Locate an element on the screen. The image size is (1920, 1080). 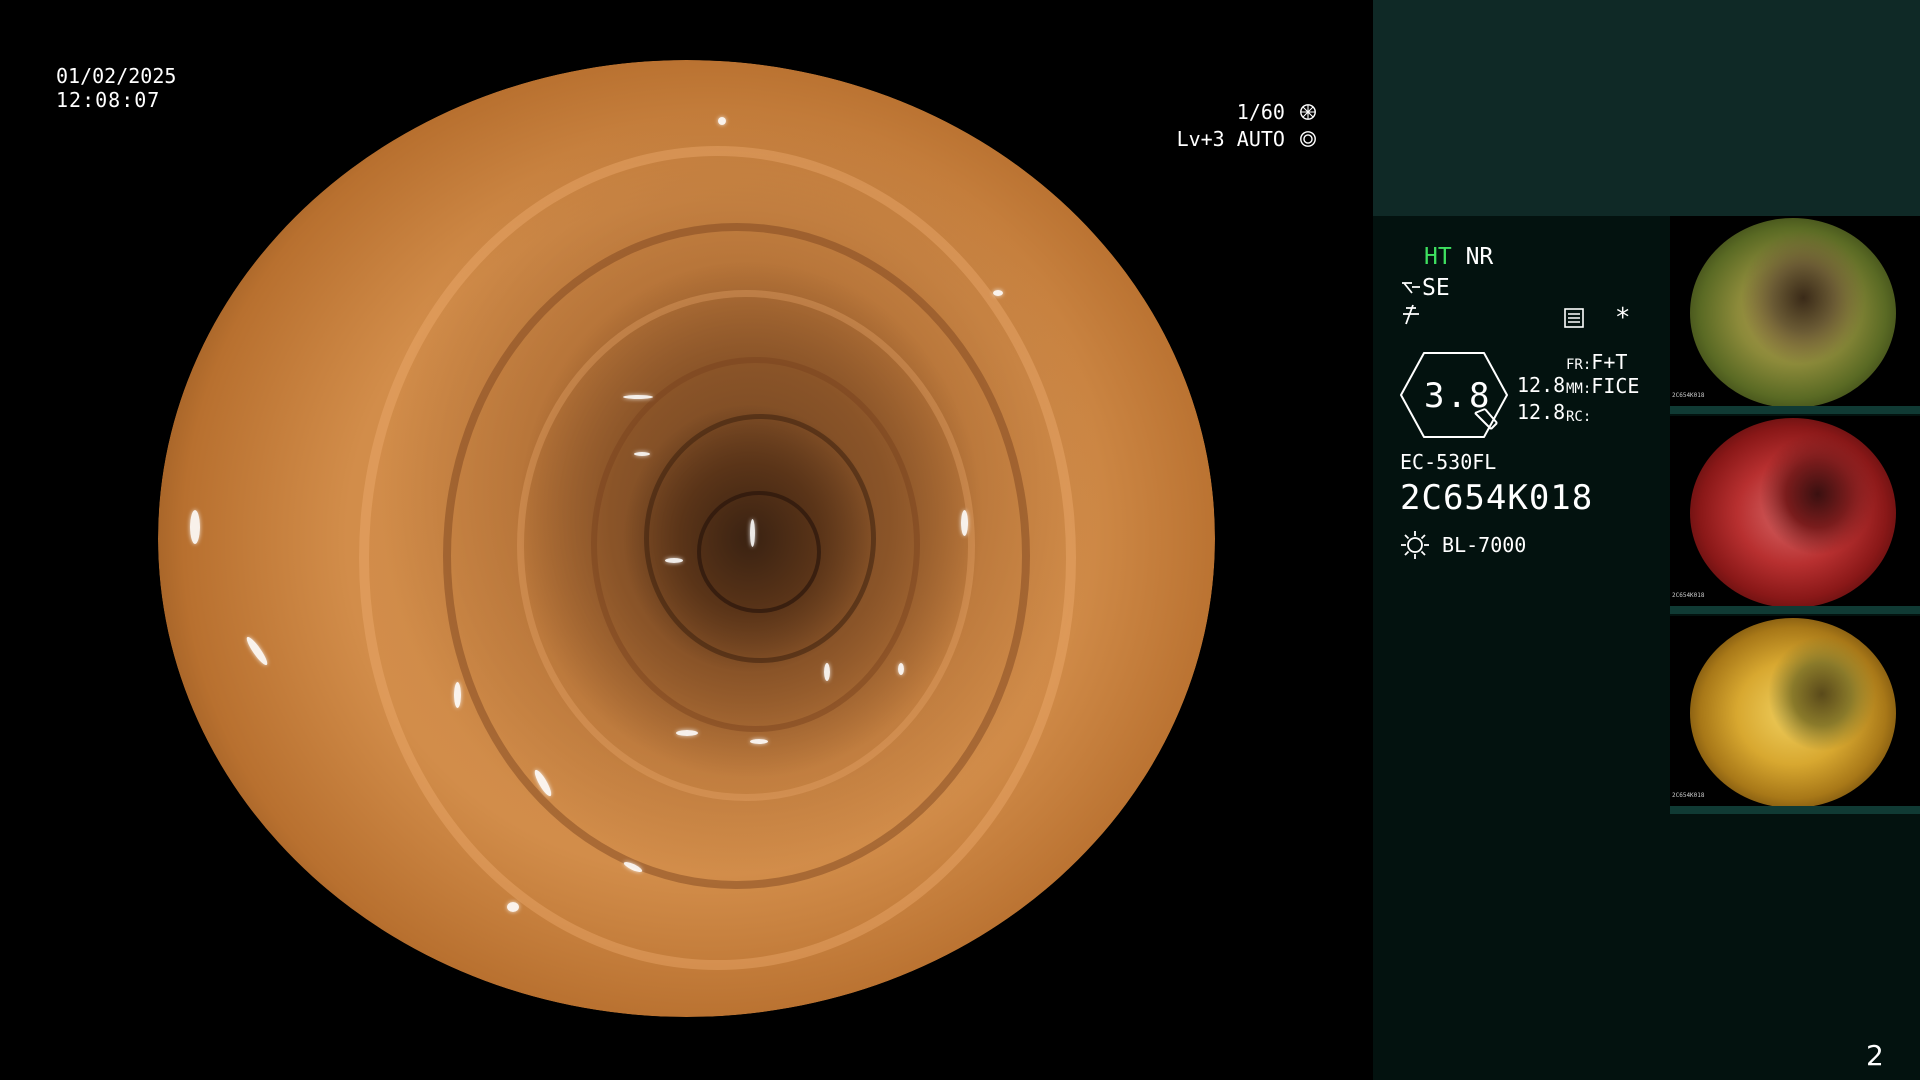
rc-label: RC: is located at coordinates (1579, 417).